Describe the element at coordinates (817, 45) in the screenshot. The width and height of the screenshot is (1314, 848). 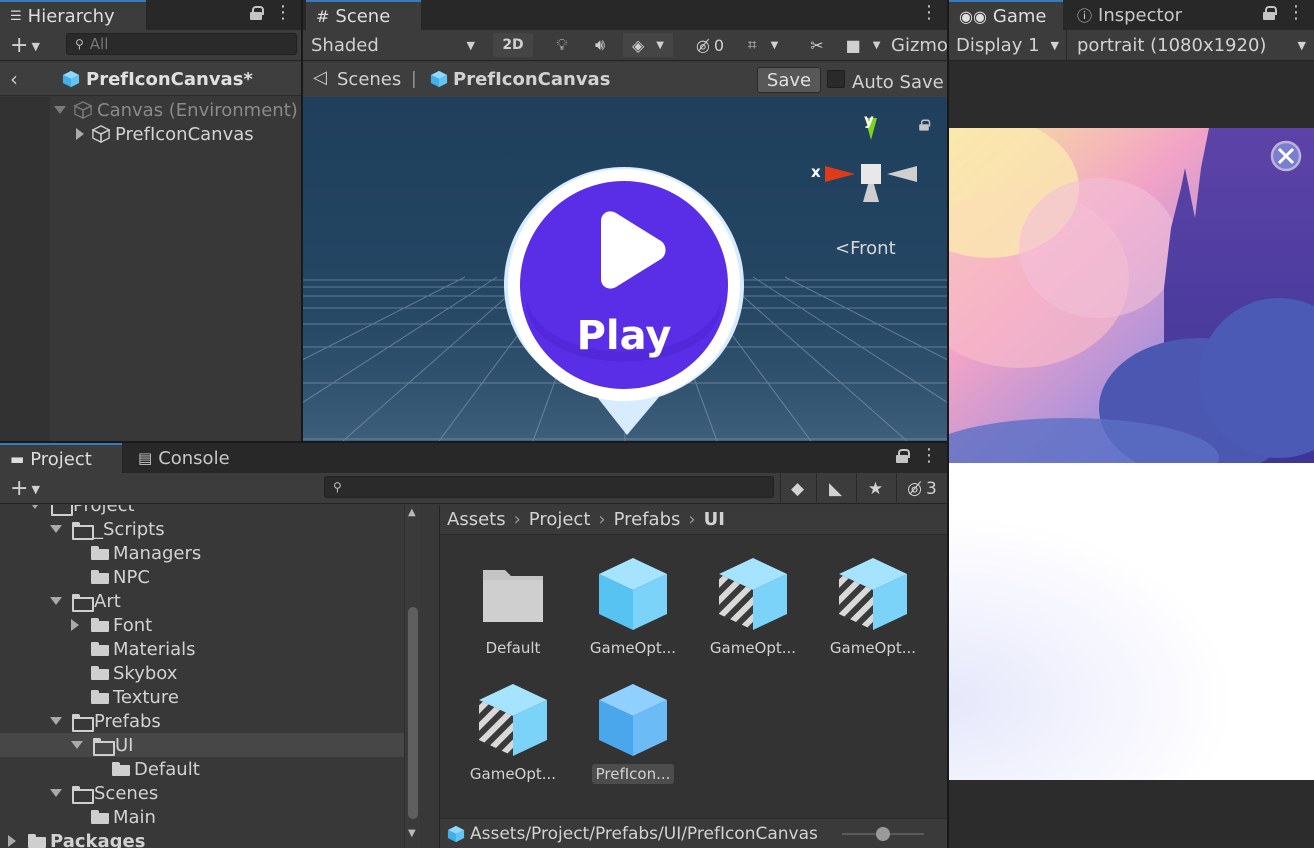
I see `tools-button: ✂` at that location.